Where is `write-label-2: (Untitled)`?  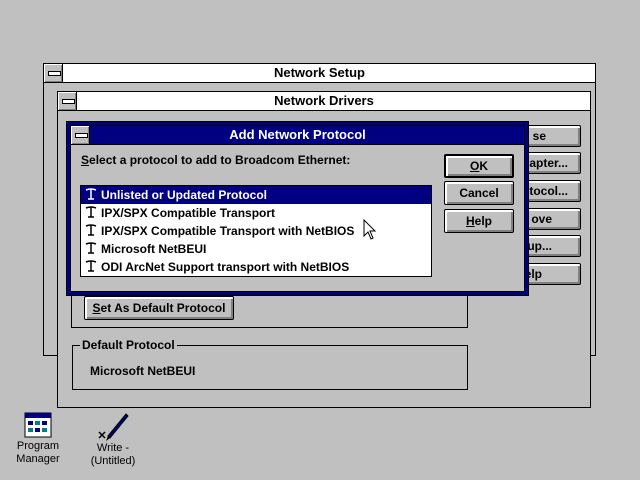 write-label-2: (Untitled) is located at coordinates (113, 461).